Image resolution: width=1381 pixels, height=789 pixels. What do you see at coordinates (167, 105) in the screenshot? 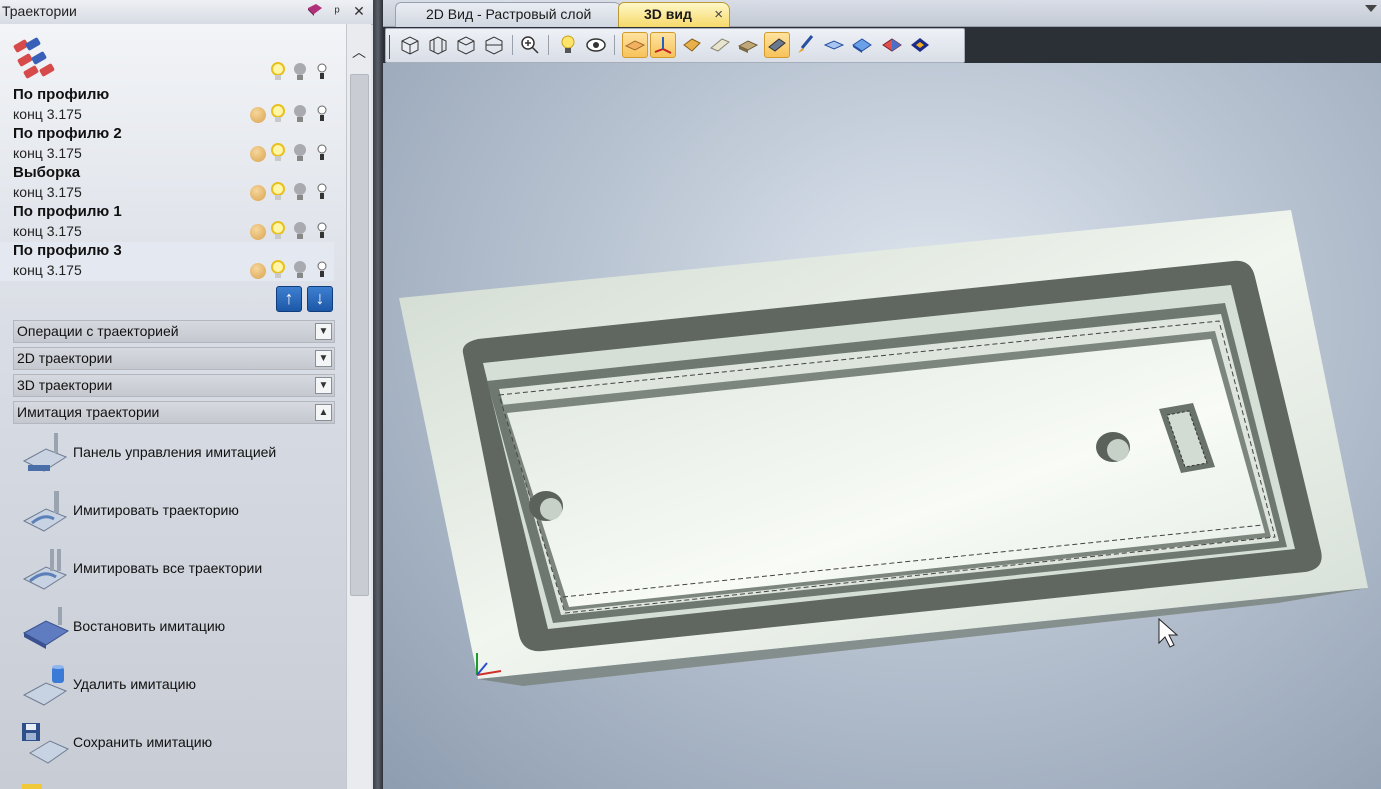
I see `toolpath-item: По профилю конц 3.175` at bounding box center [167, 105].